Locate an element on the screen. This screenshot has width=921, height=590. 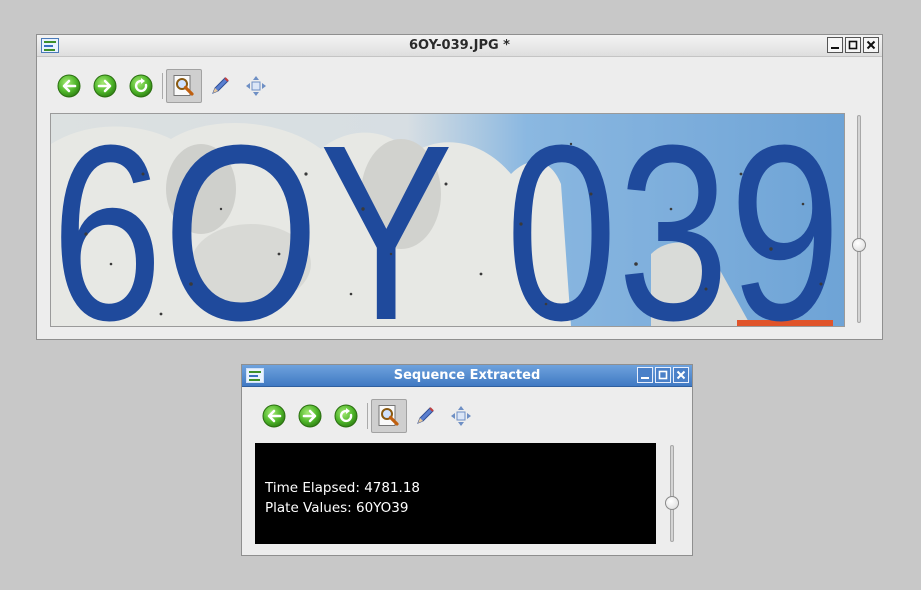
plate-values-text: Plate Values: 60YO39 is located at coordinates (337, 508).